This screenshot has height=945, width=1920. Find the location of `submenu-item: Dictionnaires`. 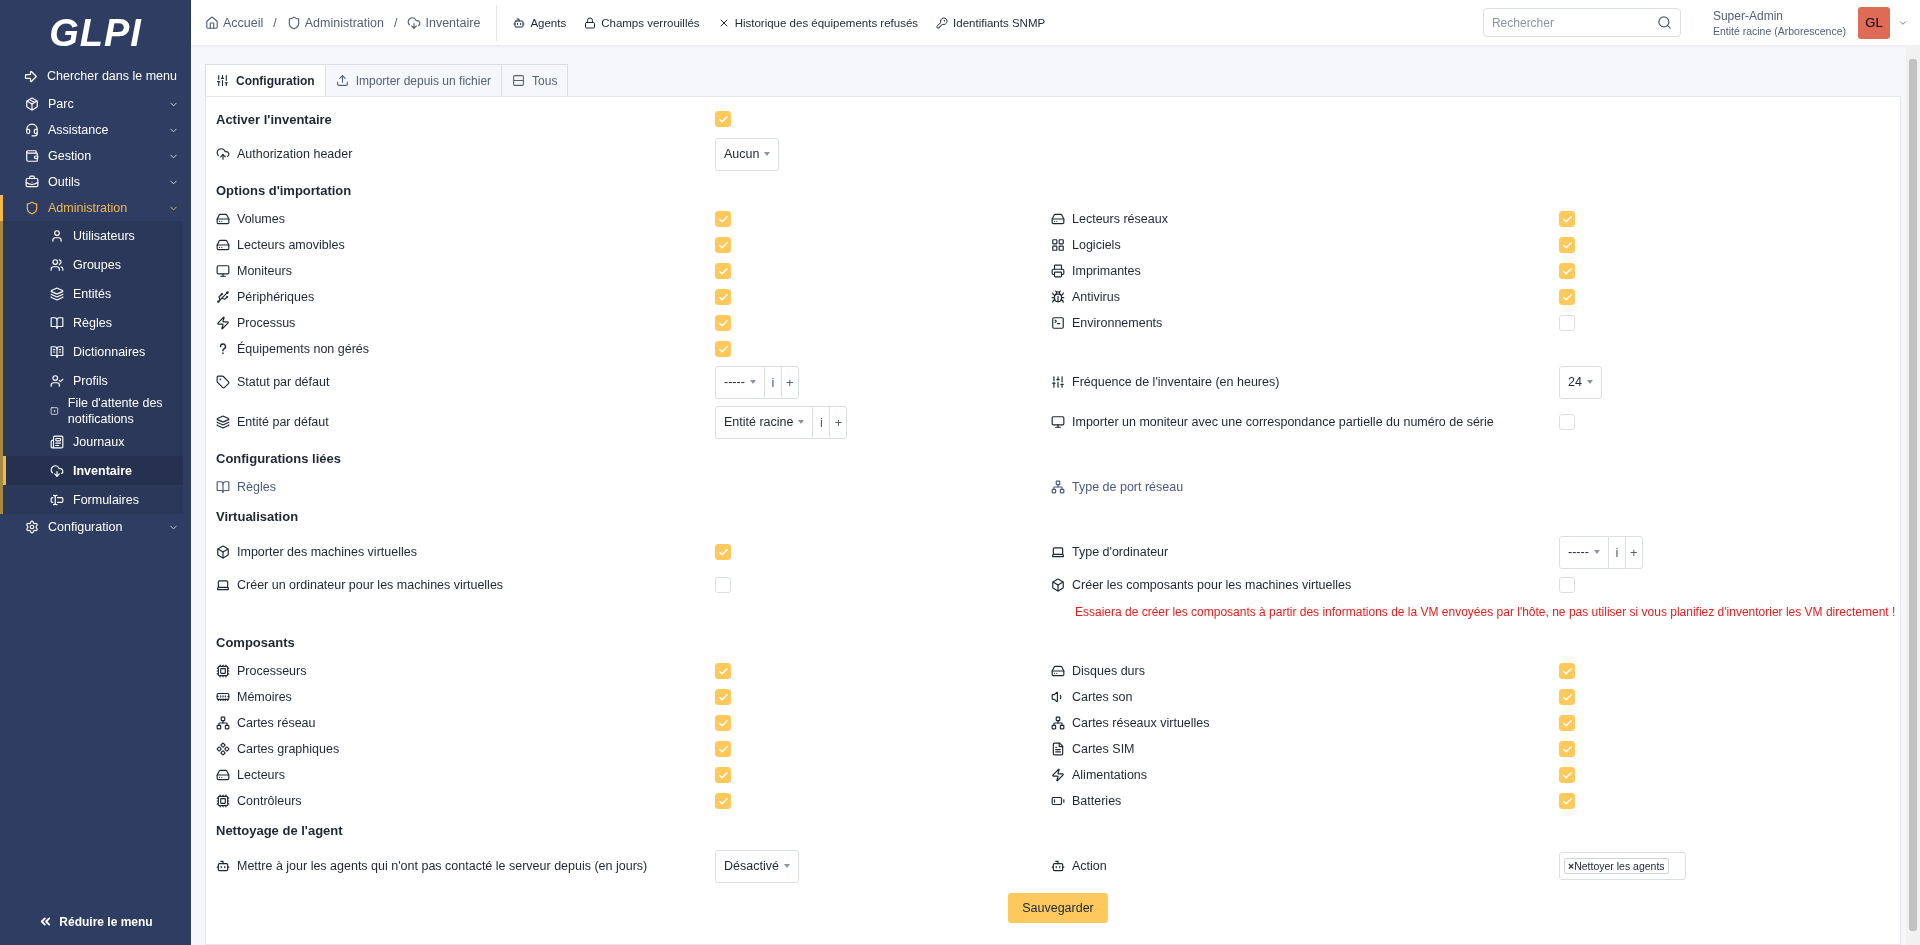

submenu-item: Dictionnaires is located at coordinates (93, 351).